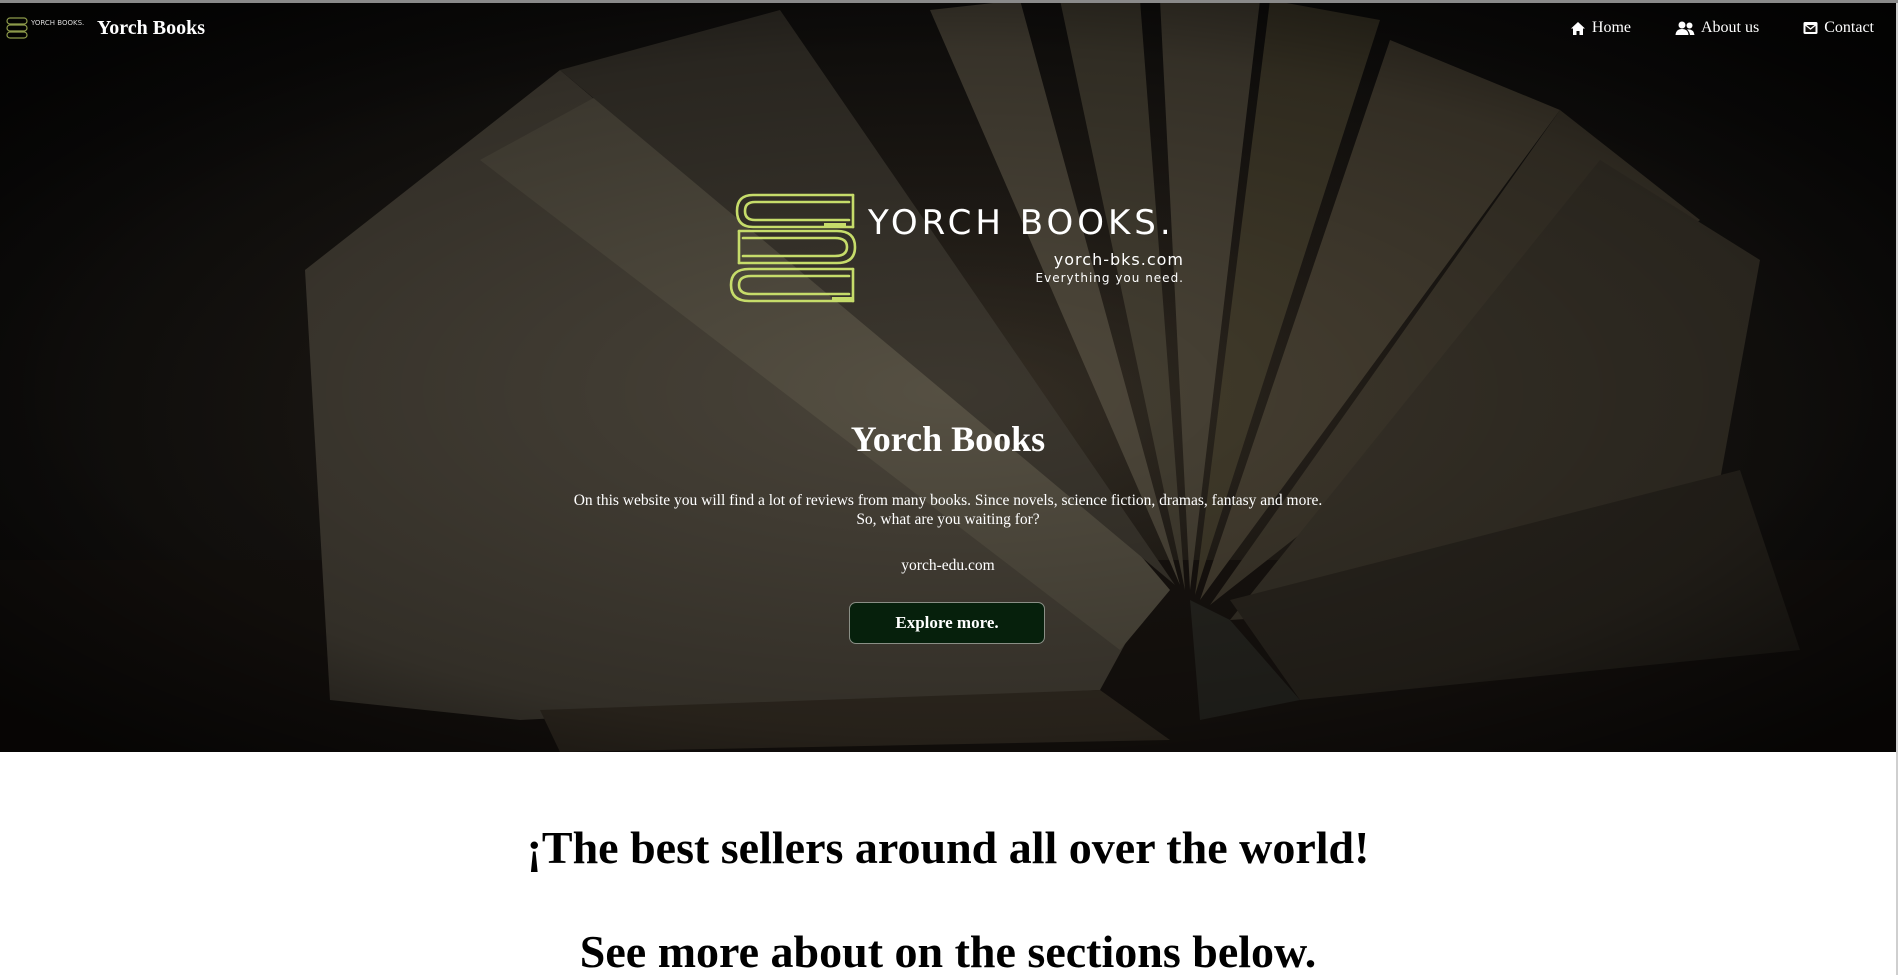  Describe the element at coordinates (1109, 278) in the screenshot. I see `logo-tagline: Everything you need.` at that location.